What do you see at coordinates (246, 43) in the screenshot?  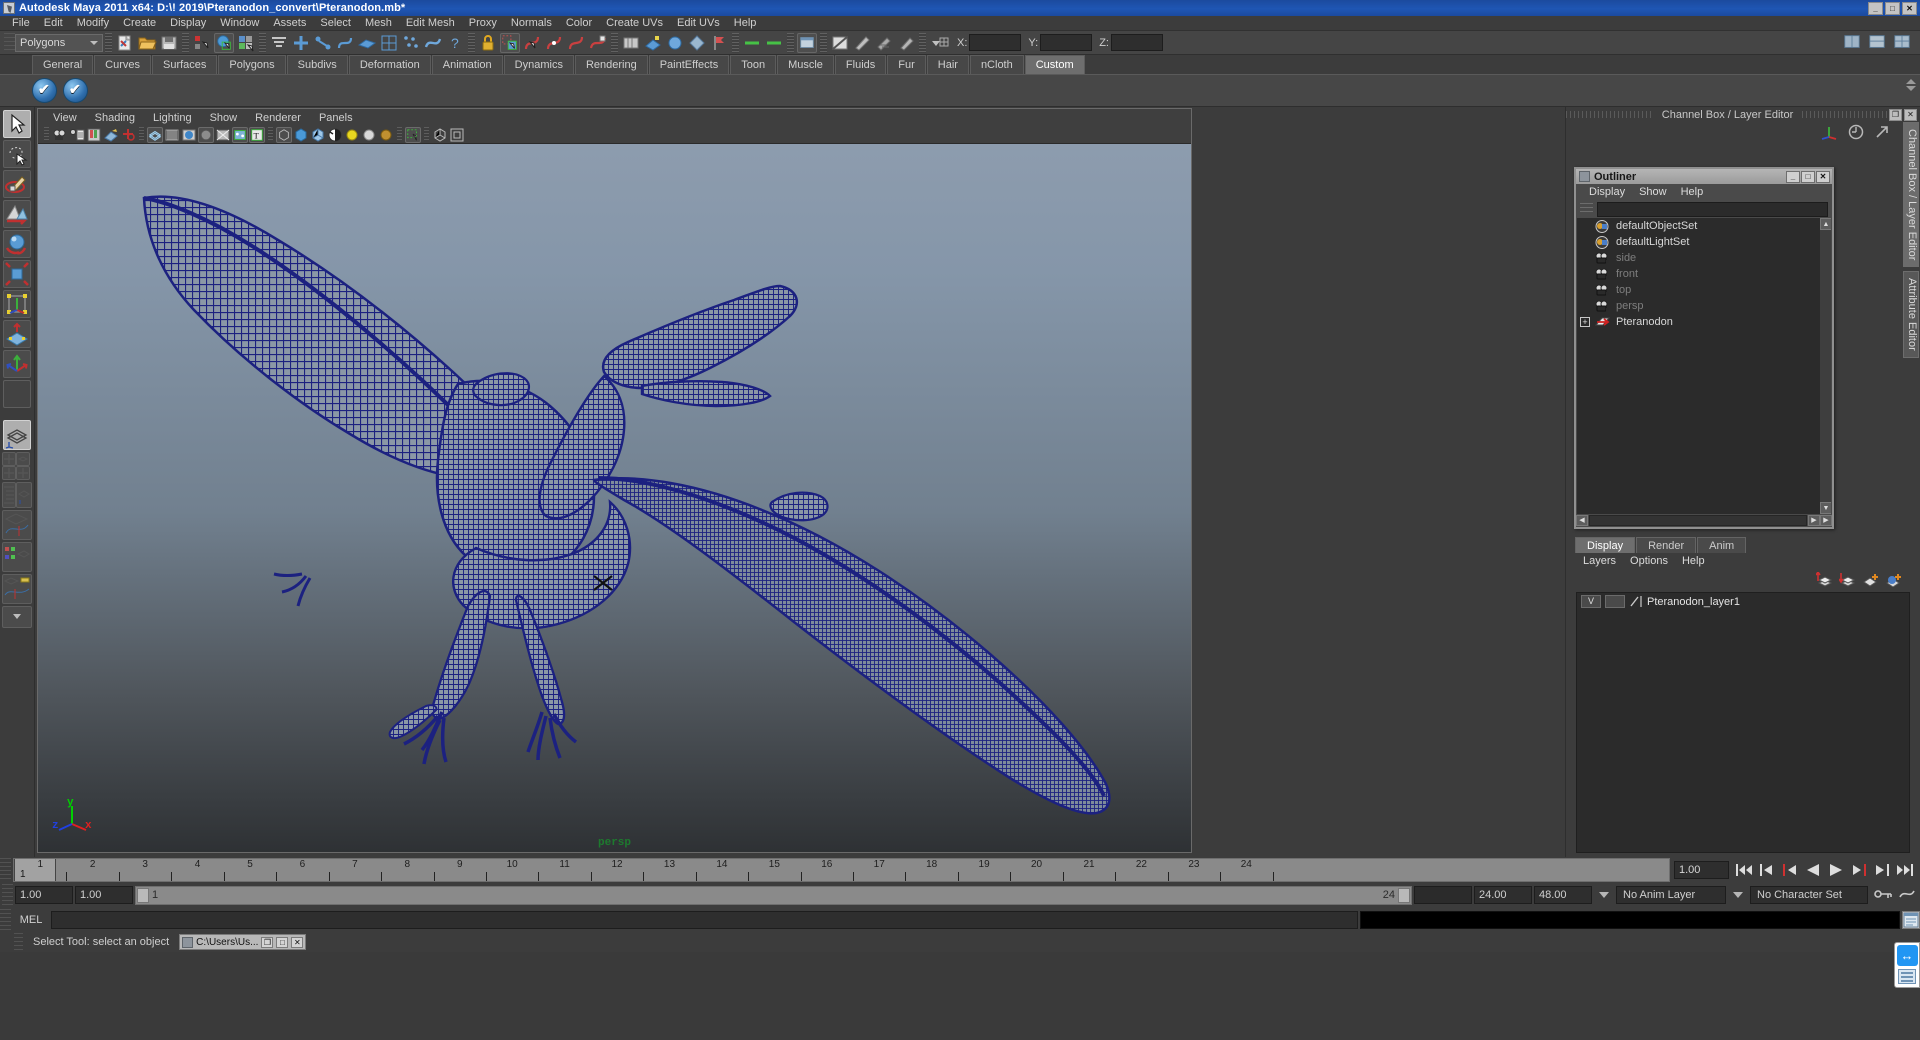 I see `select-by-component-type-icon` at bounding box center [246, 43].